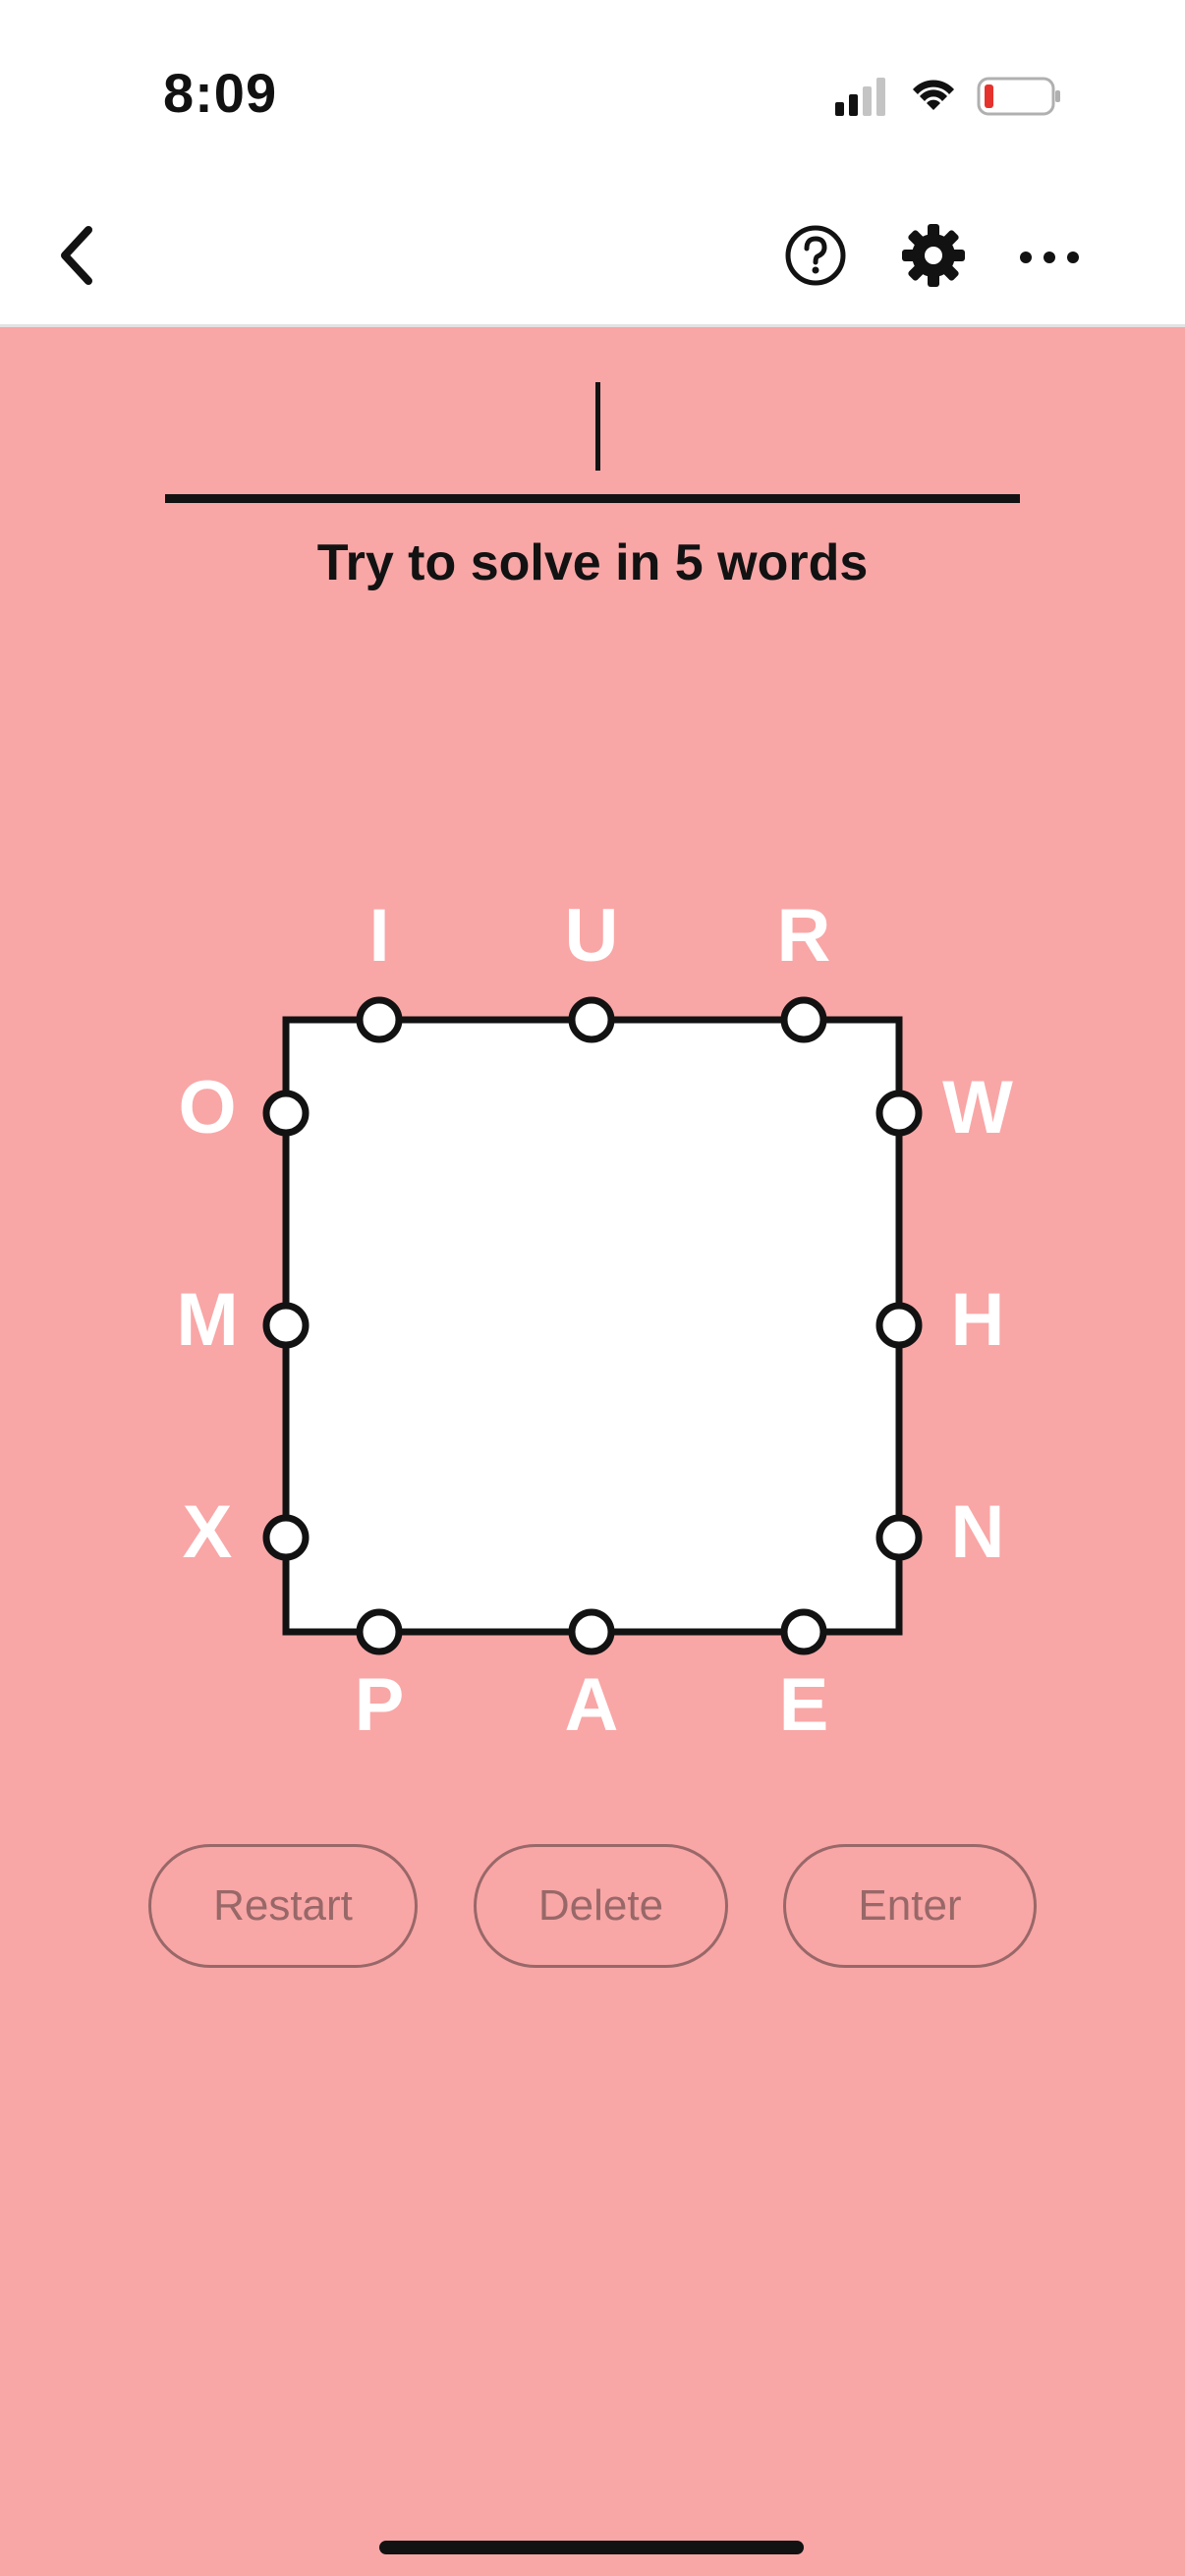  I want to click on letter-label: O, so click(207, 1107).